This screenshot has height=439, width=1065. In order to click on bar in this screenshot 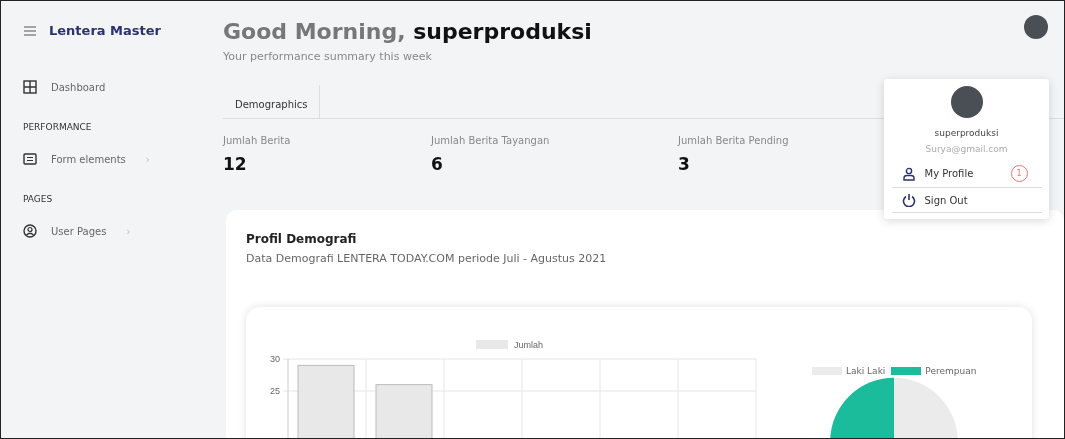, I will do `click(404, 411)`.